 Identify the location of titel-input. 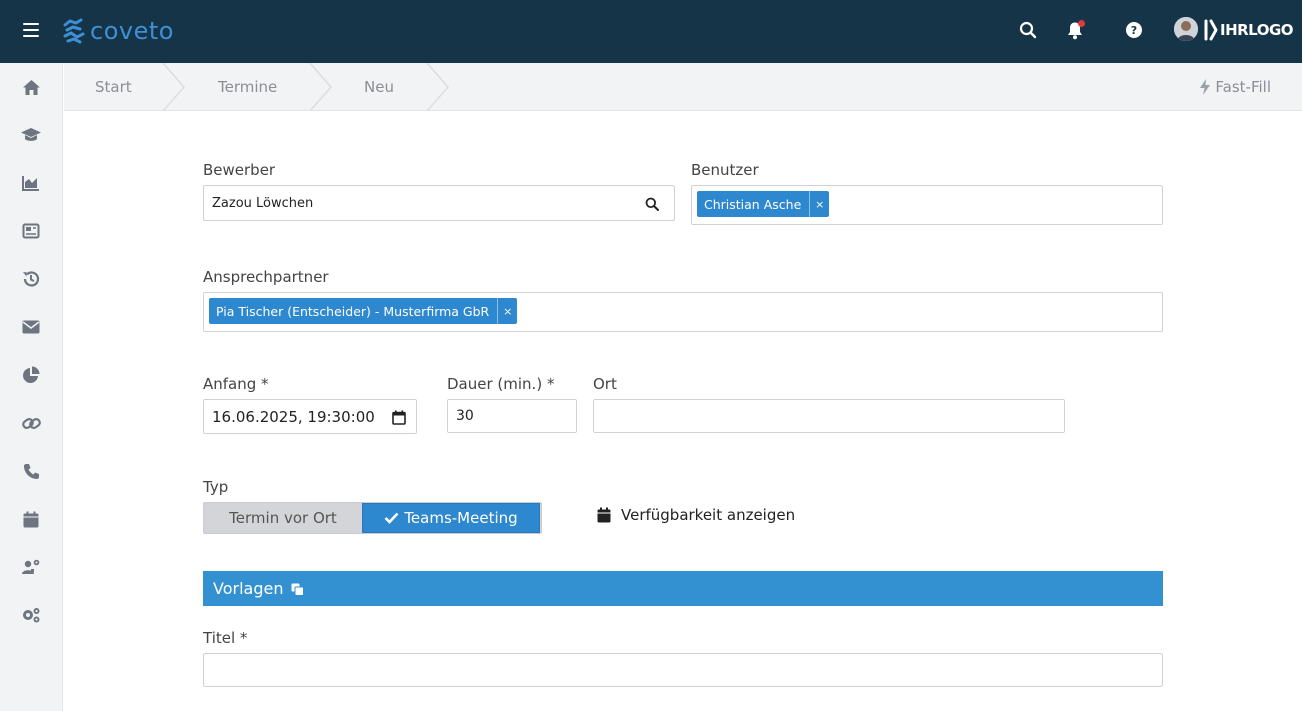
(683, 670).